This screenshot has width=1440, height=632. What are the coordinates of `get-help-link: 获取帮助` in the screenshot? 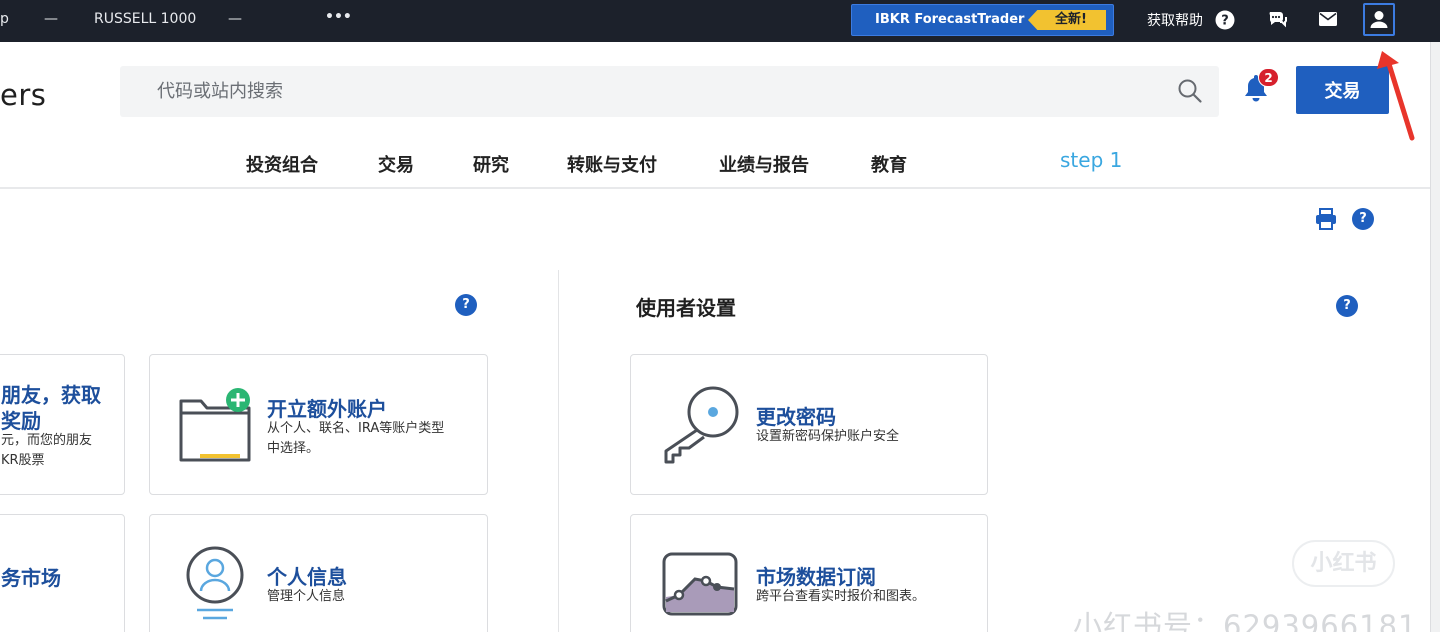 It's located at (1175, 20).